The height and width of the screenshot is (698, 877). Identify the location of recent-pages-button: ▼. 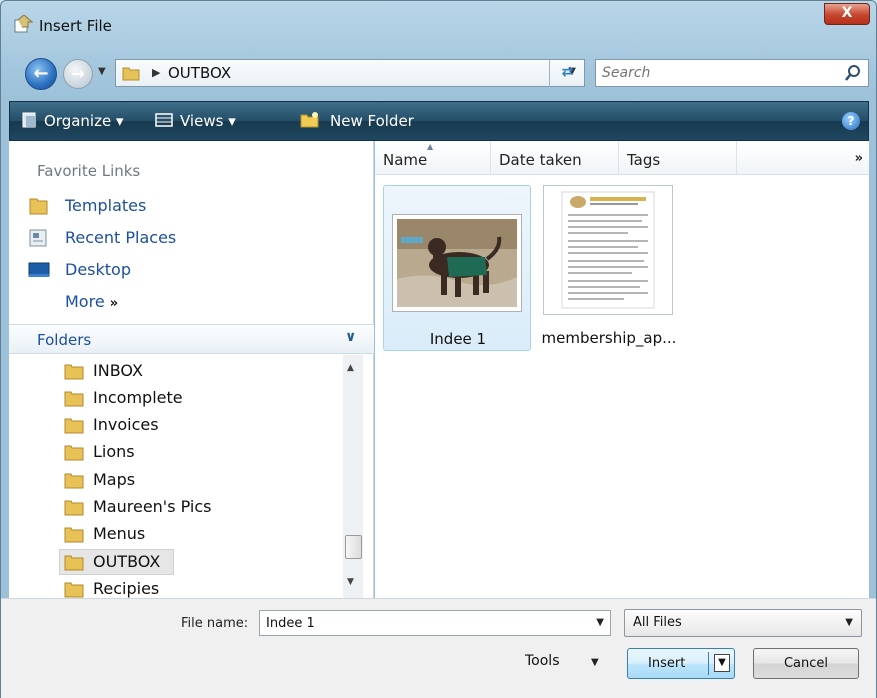
(105, 73).